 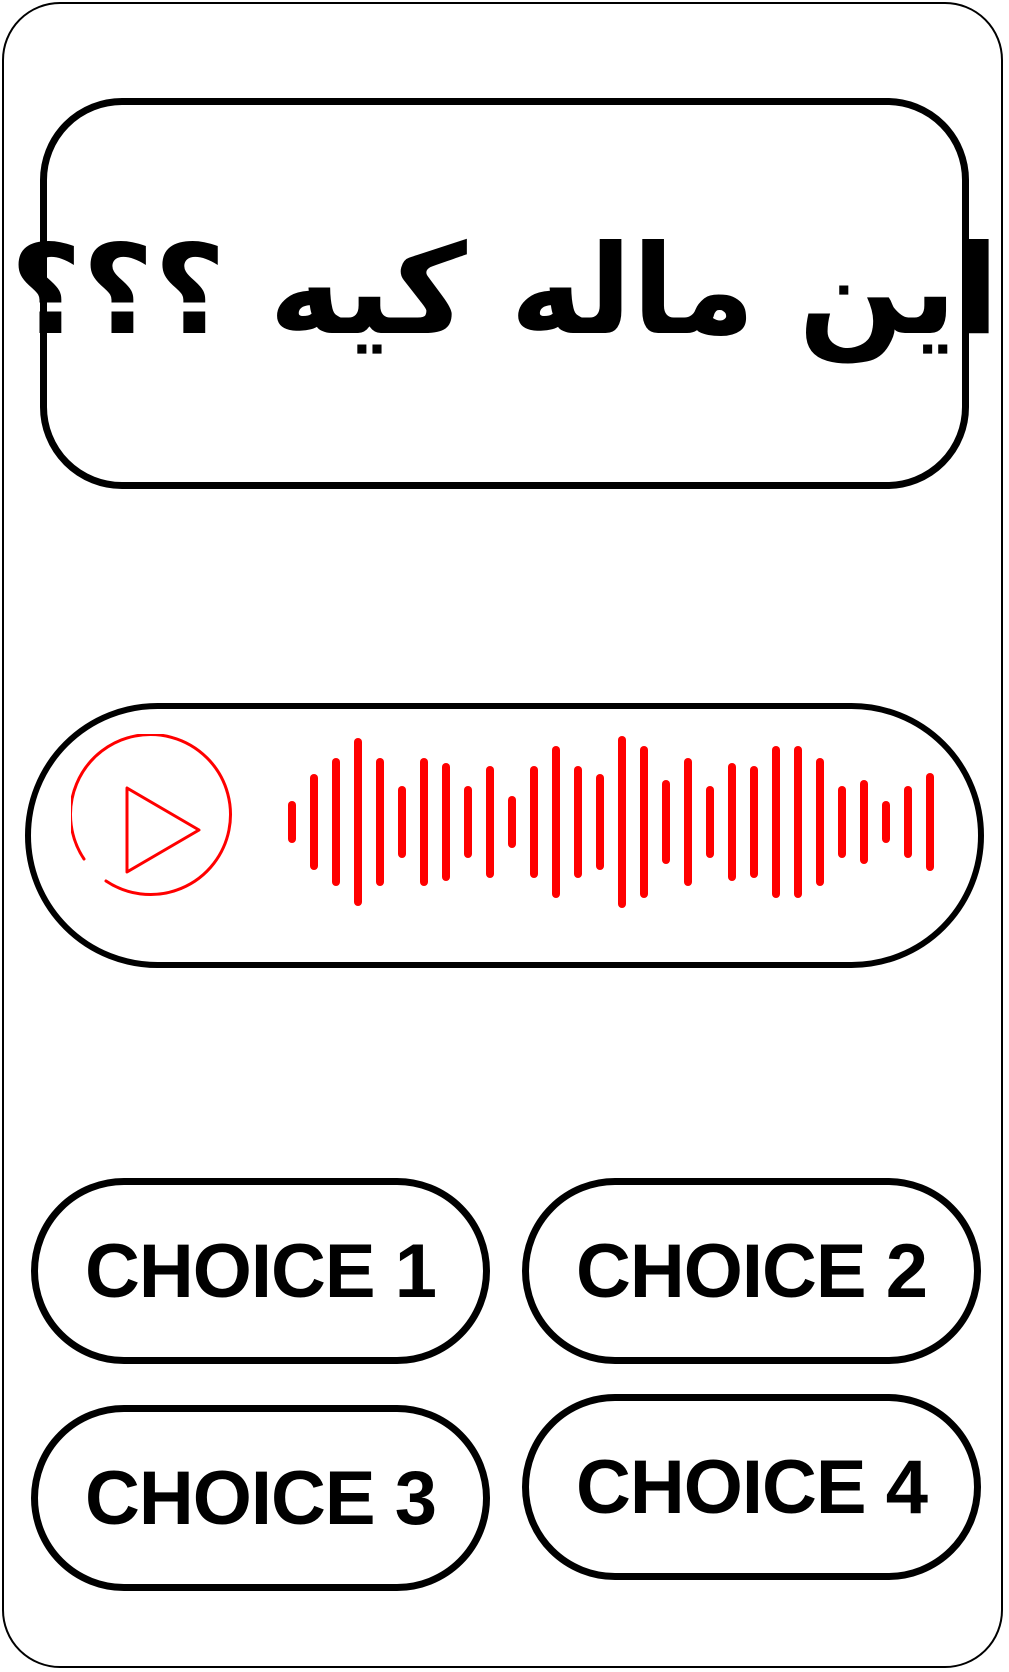 I want to click on audio-waveform-icon, so click(x=611, y=822).